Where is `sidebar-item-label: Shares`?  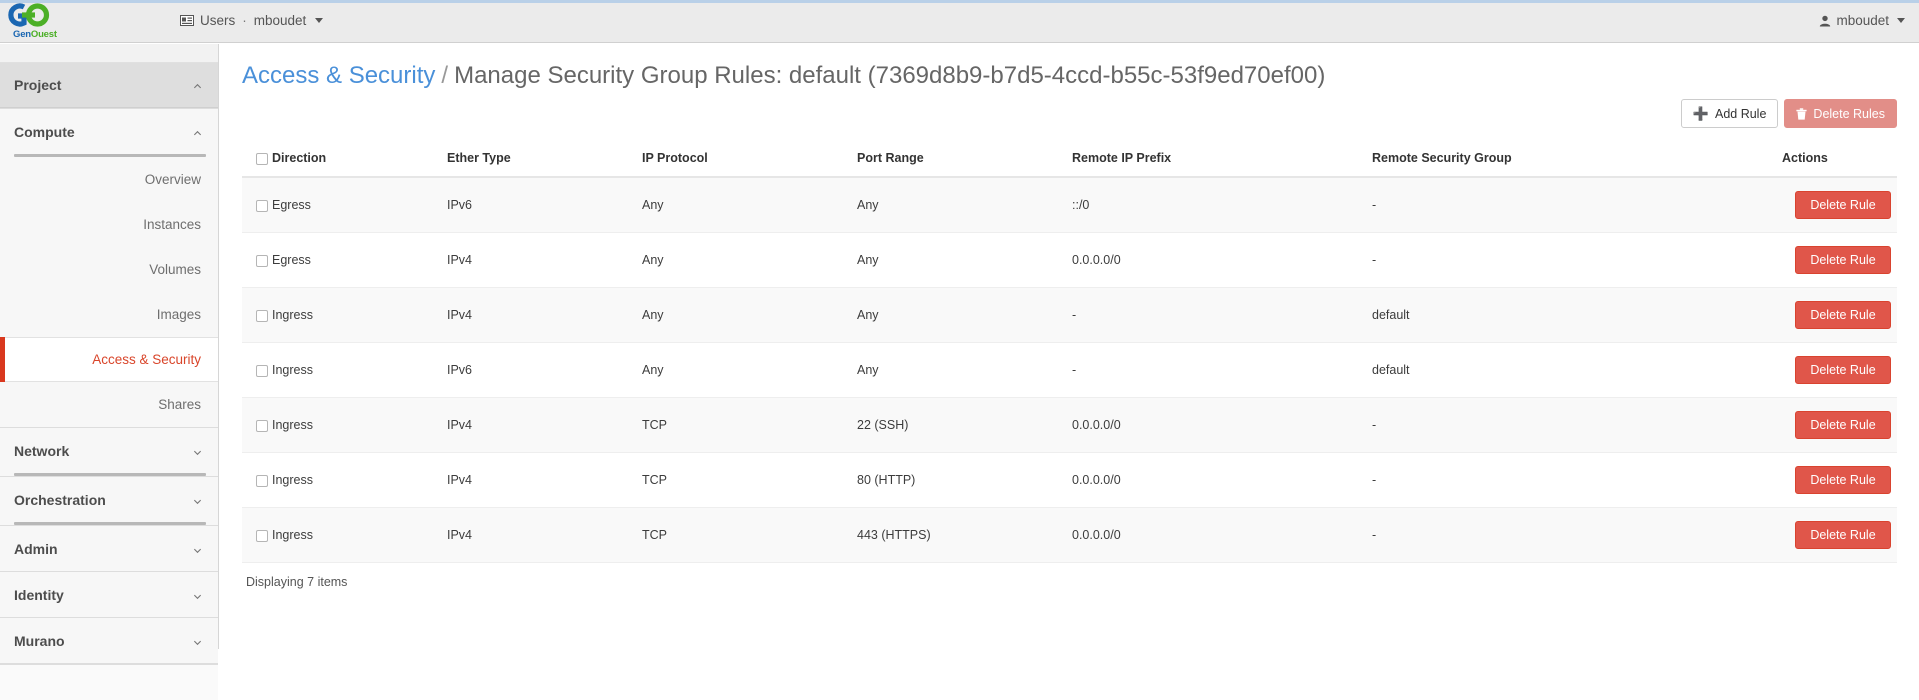 sidebar-item-label: Shares is located at coordinates (179, 404).